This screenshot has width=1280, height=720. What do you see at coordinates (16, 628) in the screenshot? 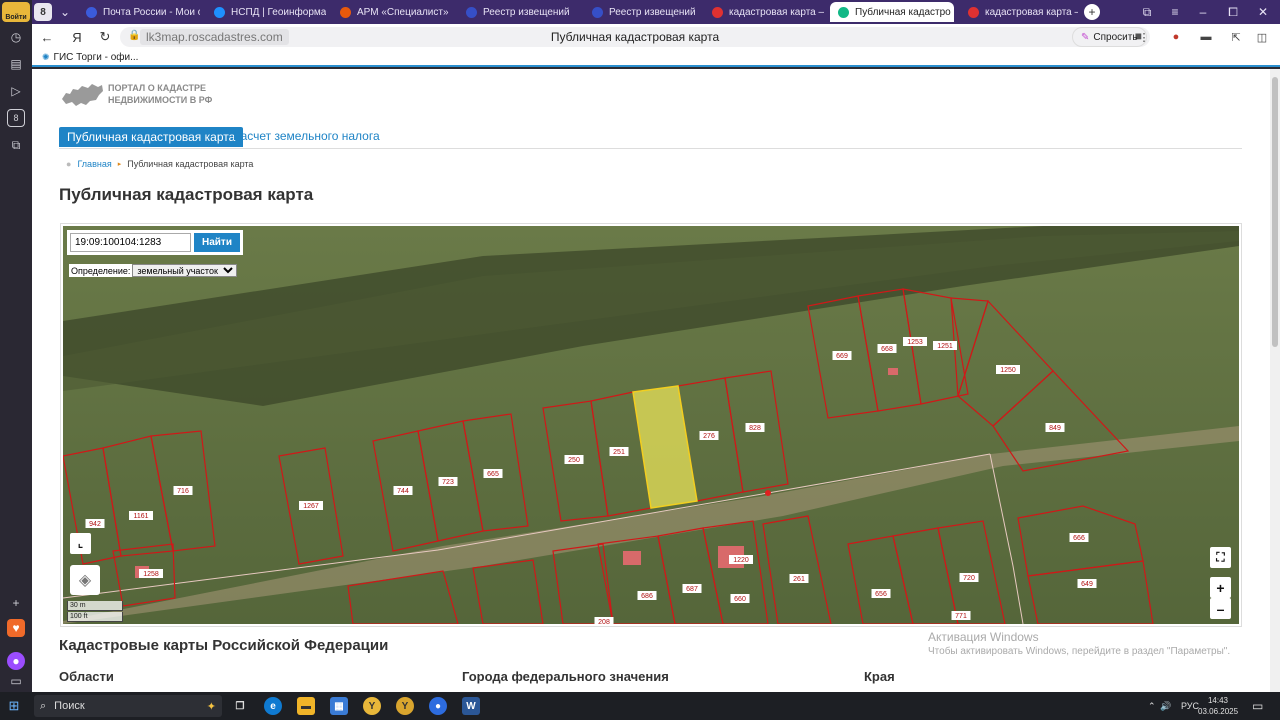
I see `zen-icon: ♥` at bounding box center [16, 628].